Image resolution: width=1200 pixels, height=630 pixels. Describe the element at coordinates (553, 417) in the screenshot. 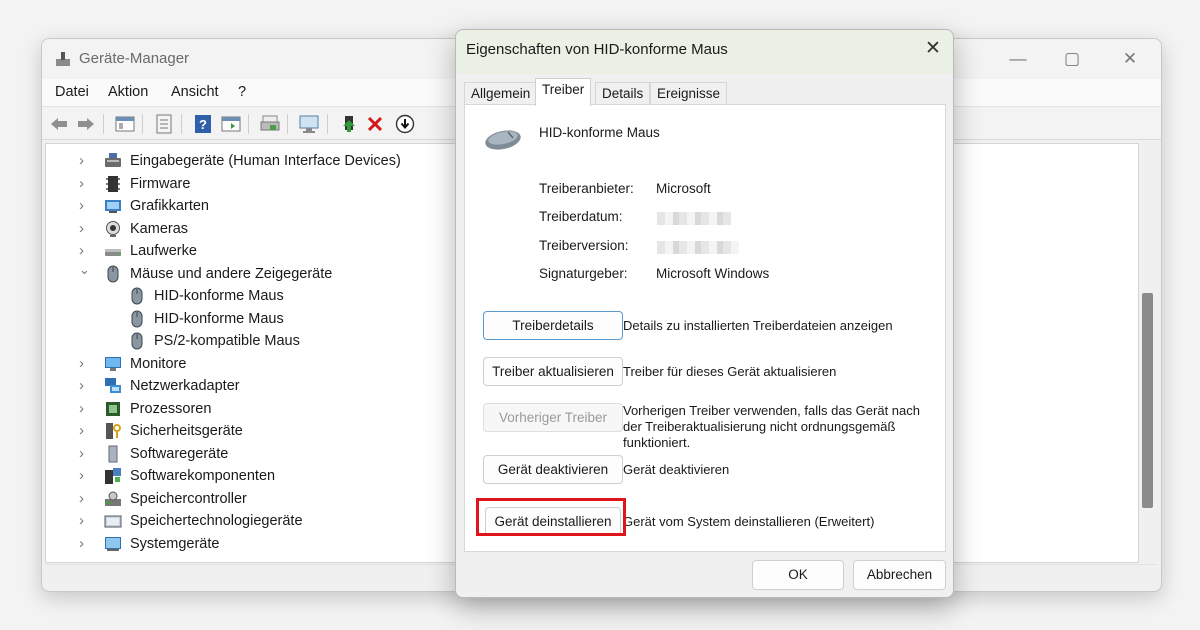

I see `rollback-driver-button: Vorheriger Treiber` at that location.